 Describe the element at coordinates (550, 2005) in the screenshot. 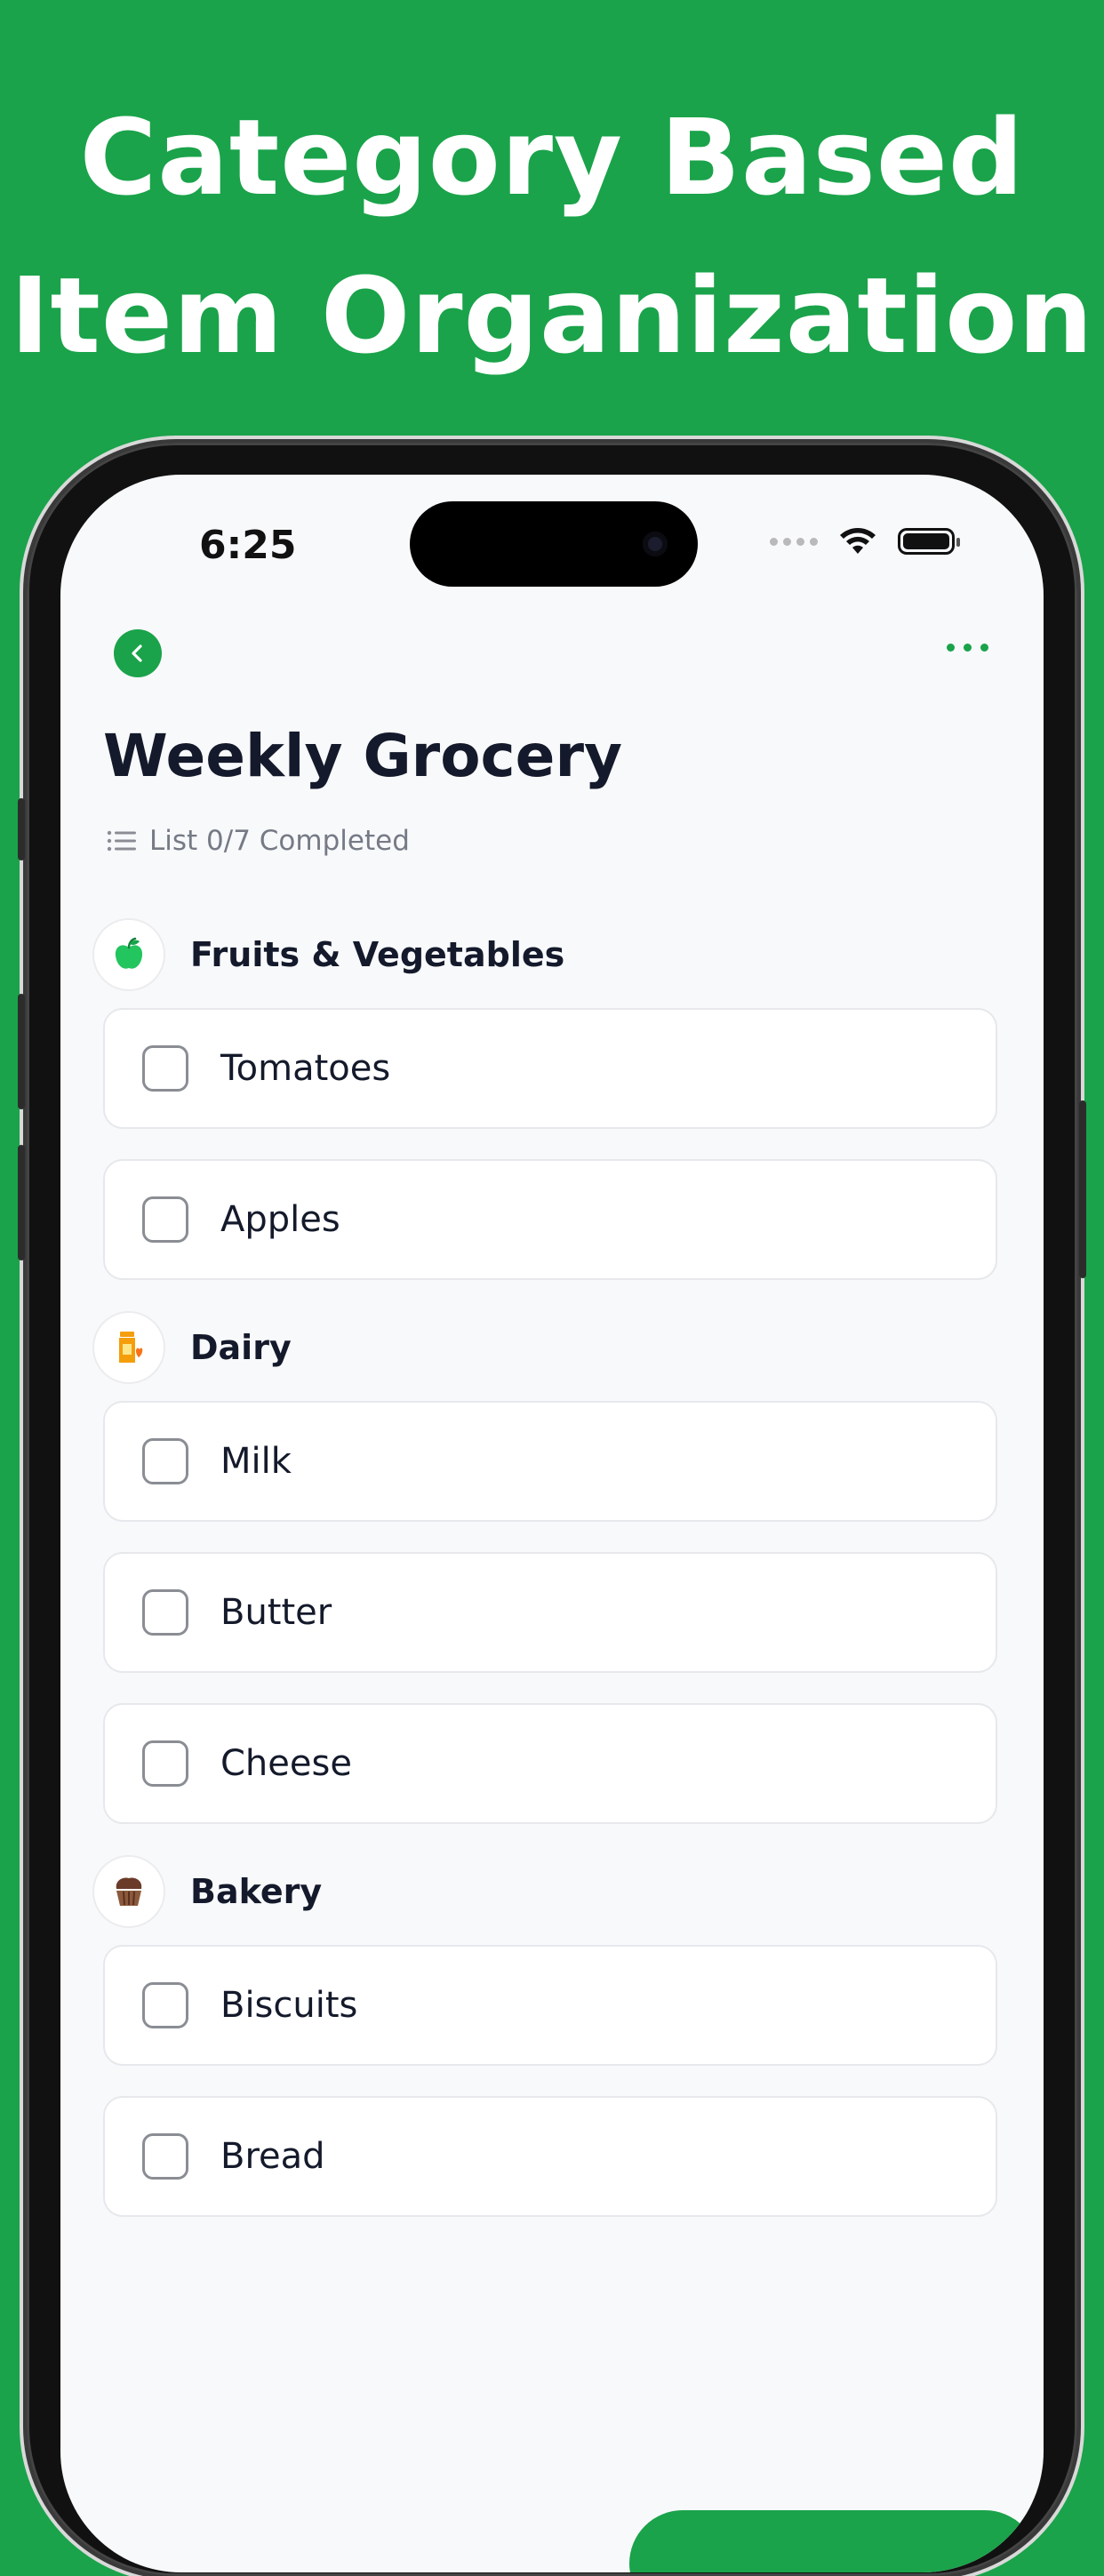

I see `list-item: Biscuits` at that location.